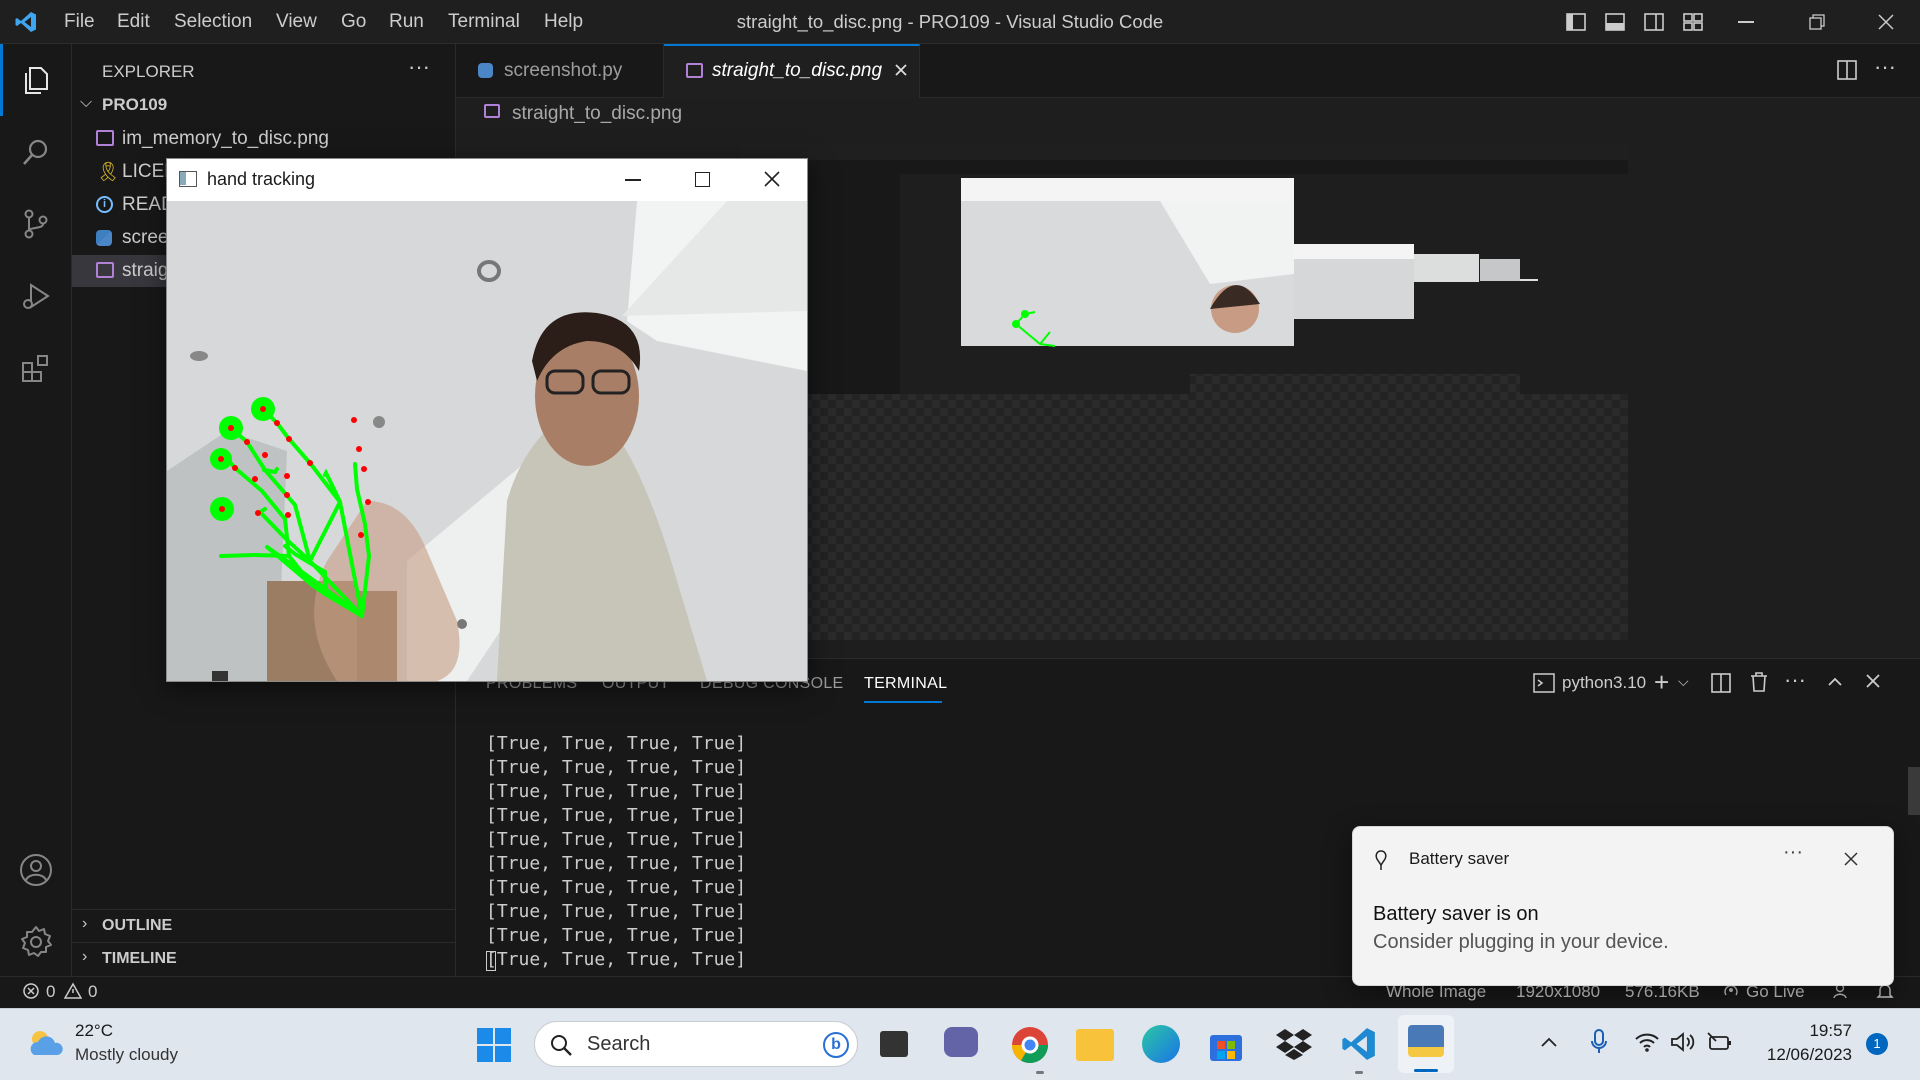 The image size is (1920, 1080). What do you see at coordinates (73, 991) in the screenshot?
I see `warning-icon` at bounding box center [73, 991].